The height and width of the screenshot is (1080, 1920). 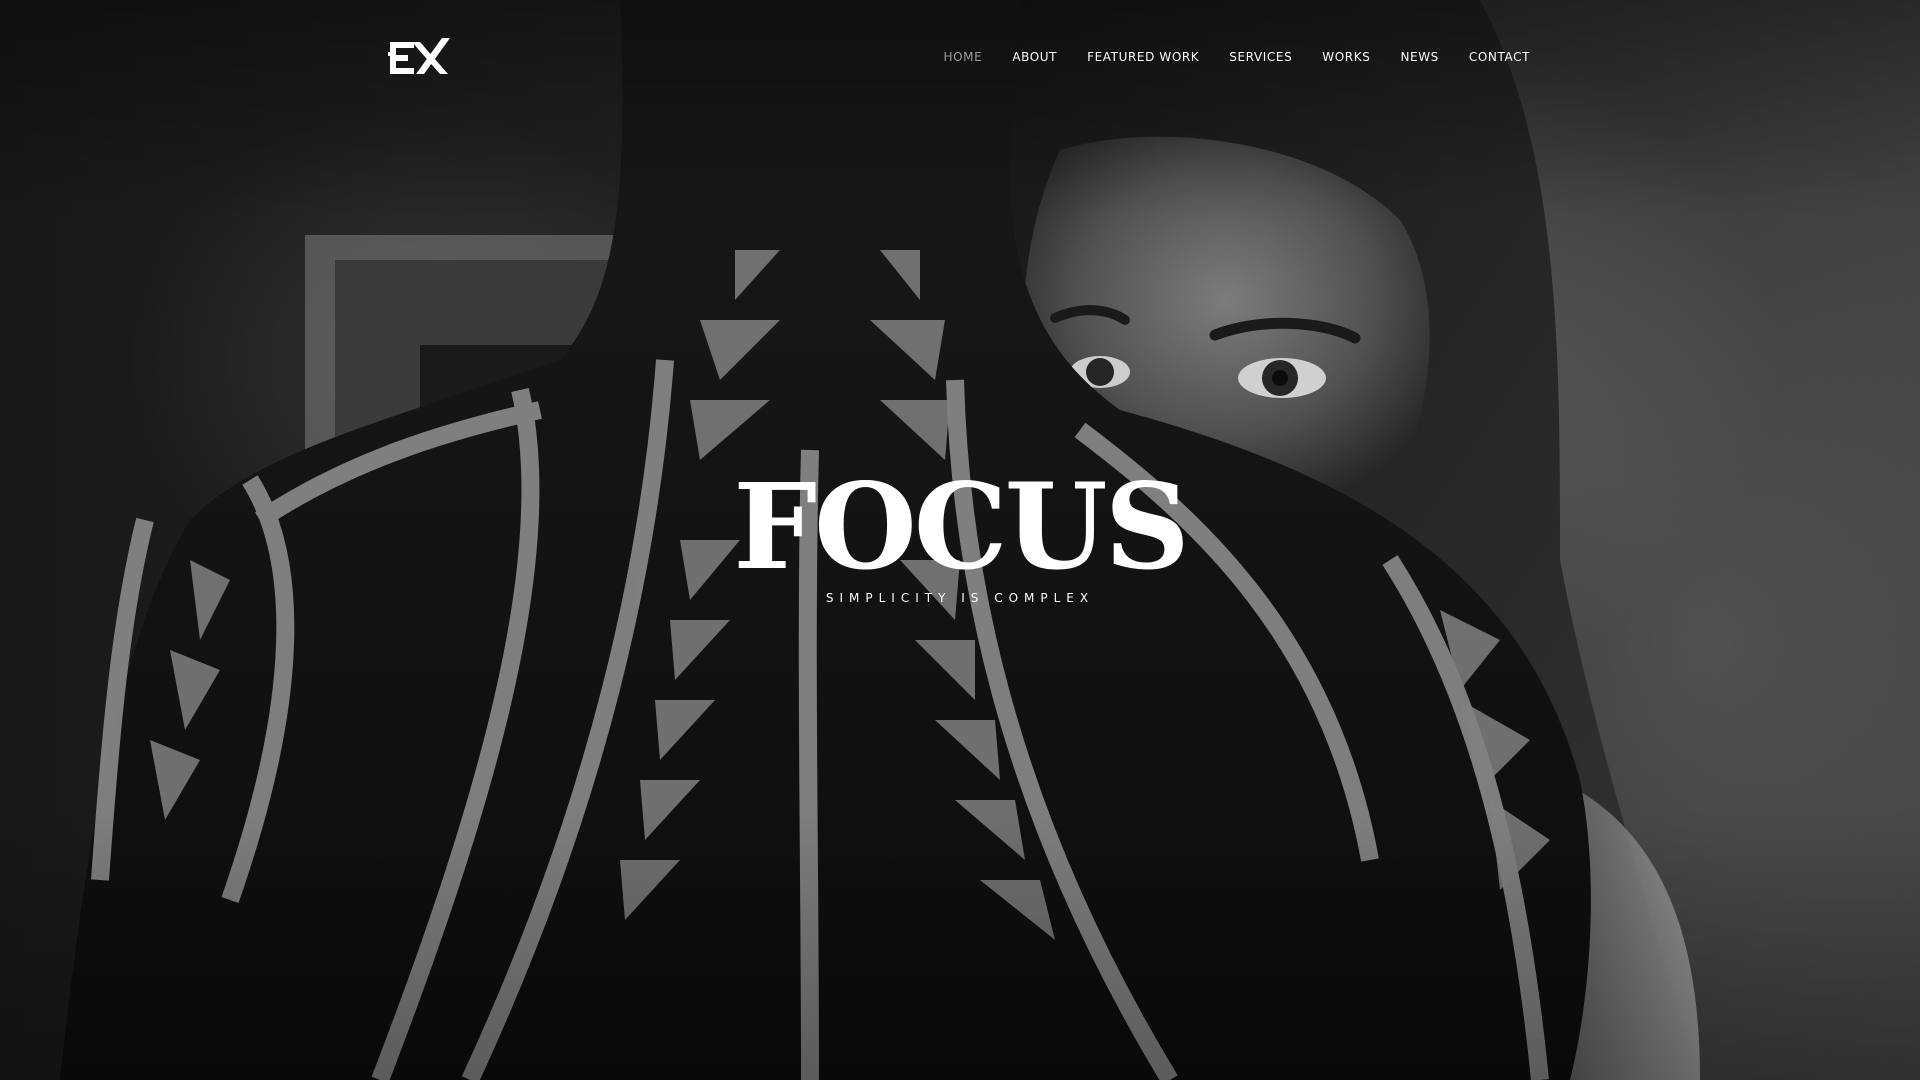 What do you see at coordinates (1034, 57) in the screenshot?
I see `nav-about: ABOUT` at bounding box center [1034, 57].